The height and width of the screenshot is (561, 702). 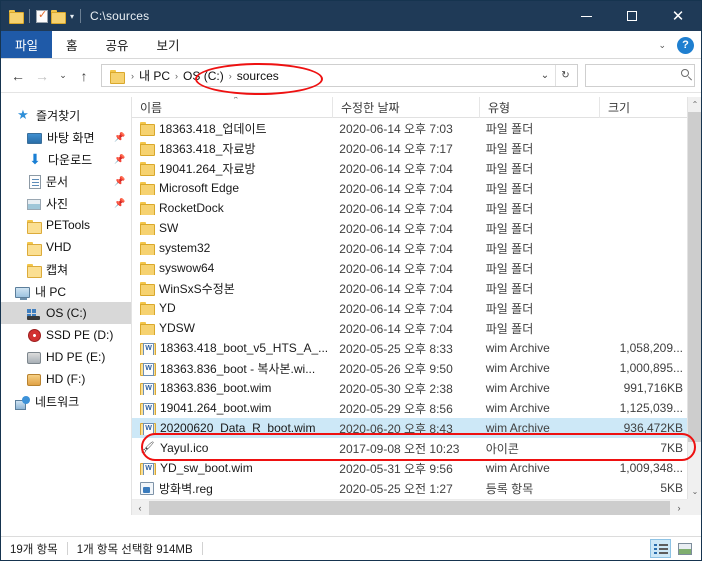 I want to click on table-row: RocketDock 2020-06-14 오후 7:04 파일 폴더, so click(x=409, y=208).